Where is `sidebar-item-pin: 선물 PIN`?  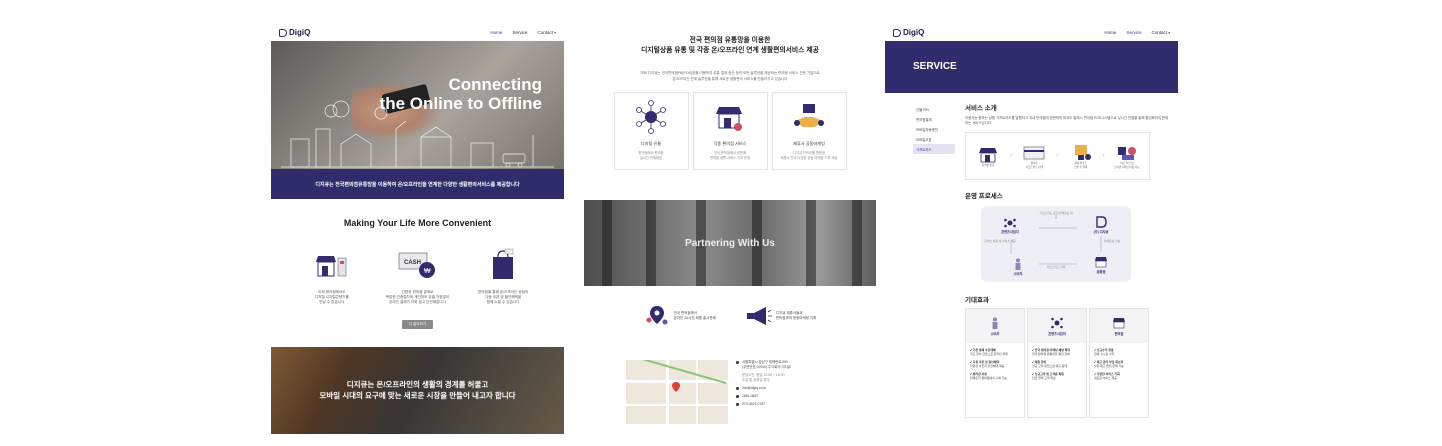 sidebar-item-pin: 선물 PIN is located at coordinates (934, 109).